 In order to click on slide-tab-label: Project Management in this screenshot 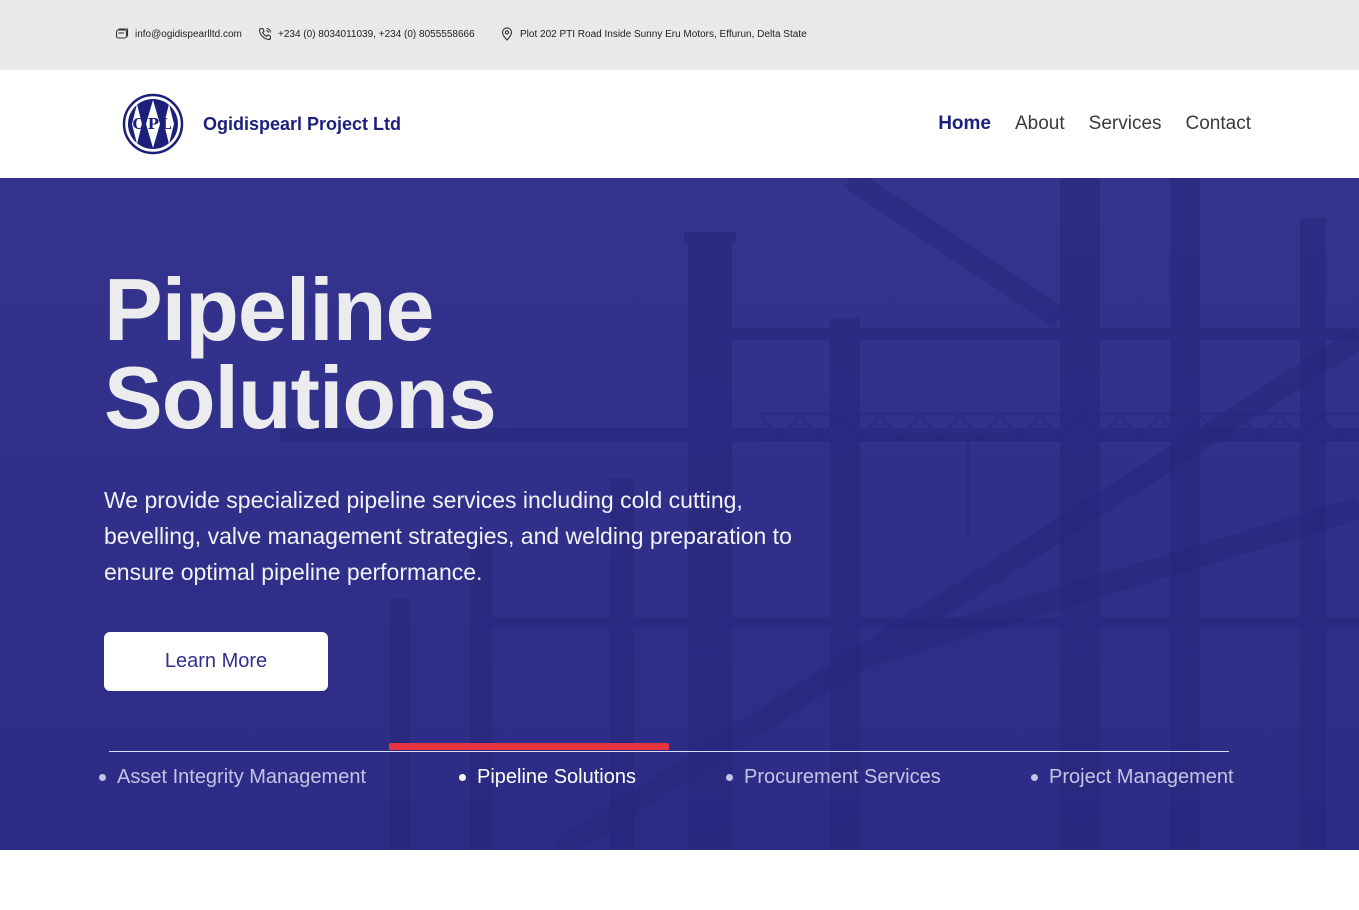, I will do `click(1141, 777)`.